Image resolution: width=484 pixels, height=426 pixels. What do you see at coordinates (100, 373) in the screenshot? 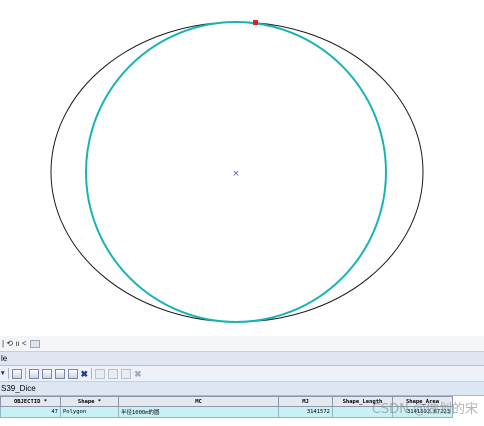
I see `copy-icon` at bounding box center [100, 373].